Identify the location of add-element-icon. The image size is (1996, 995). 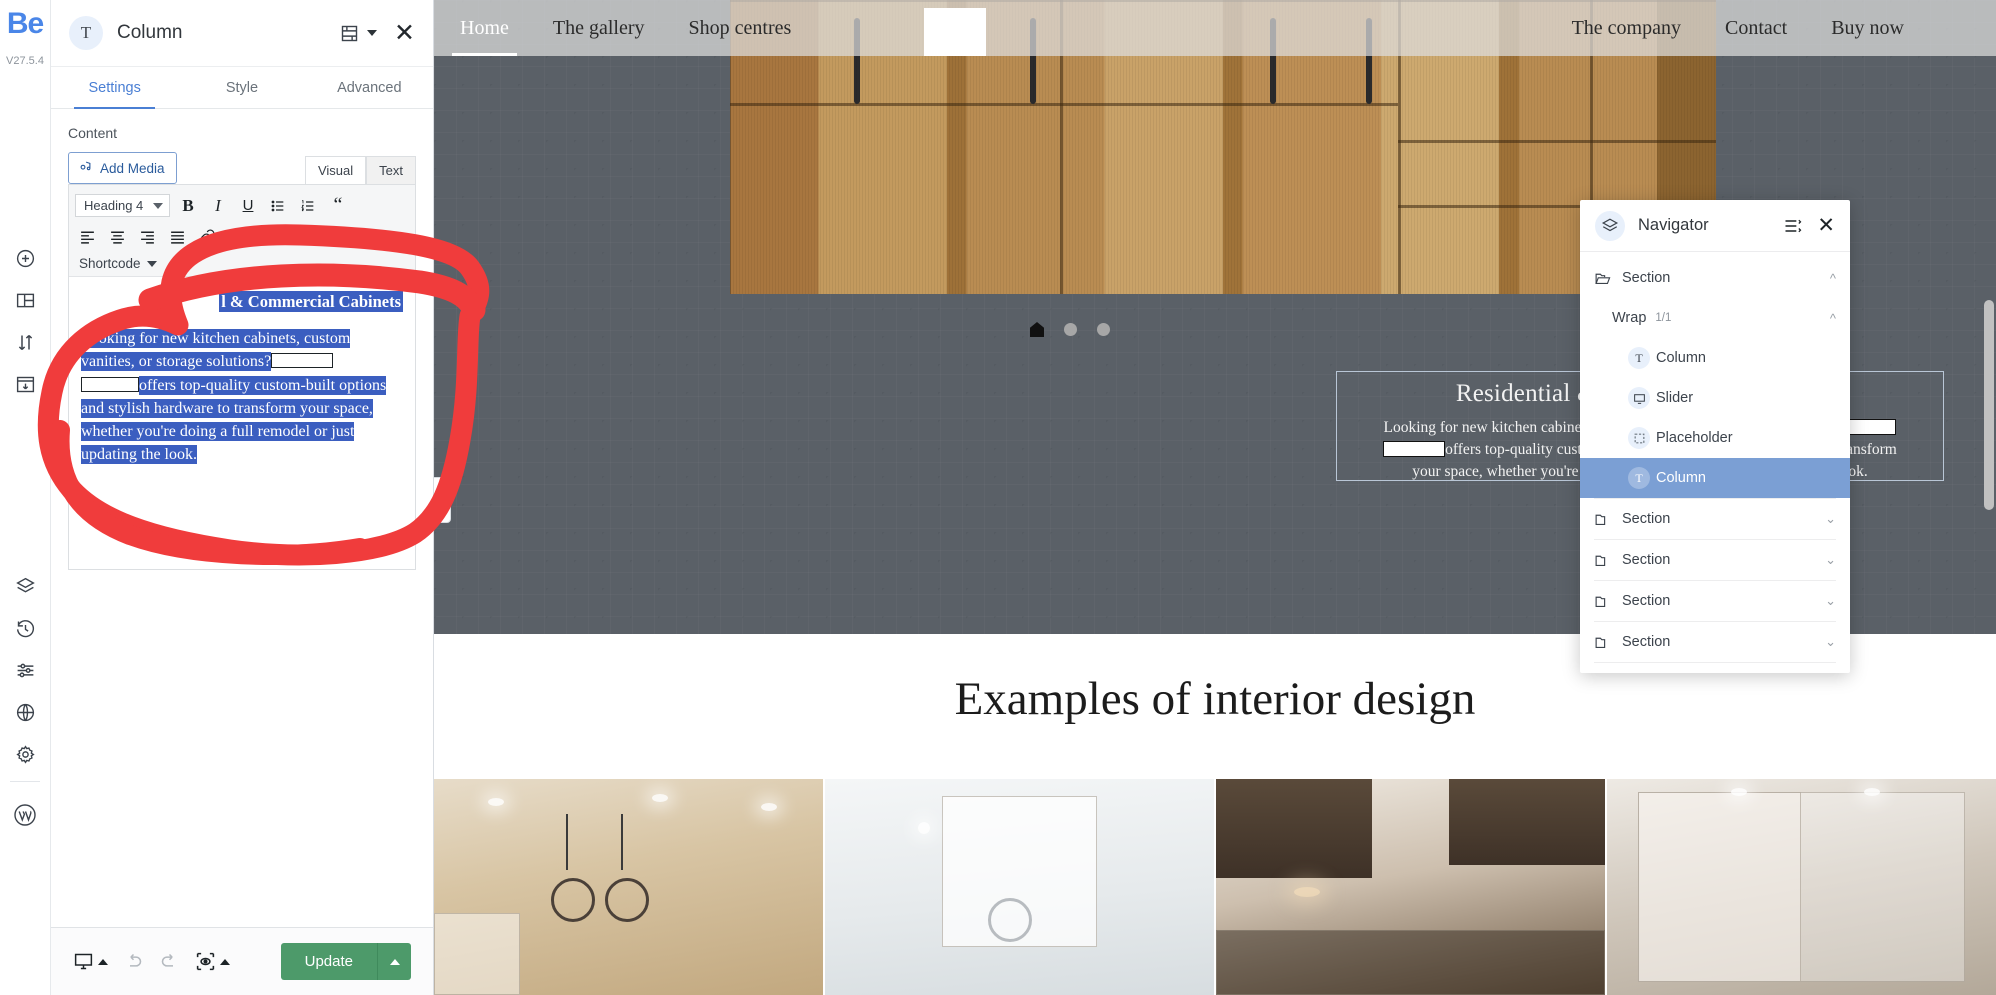
(25, 258).